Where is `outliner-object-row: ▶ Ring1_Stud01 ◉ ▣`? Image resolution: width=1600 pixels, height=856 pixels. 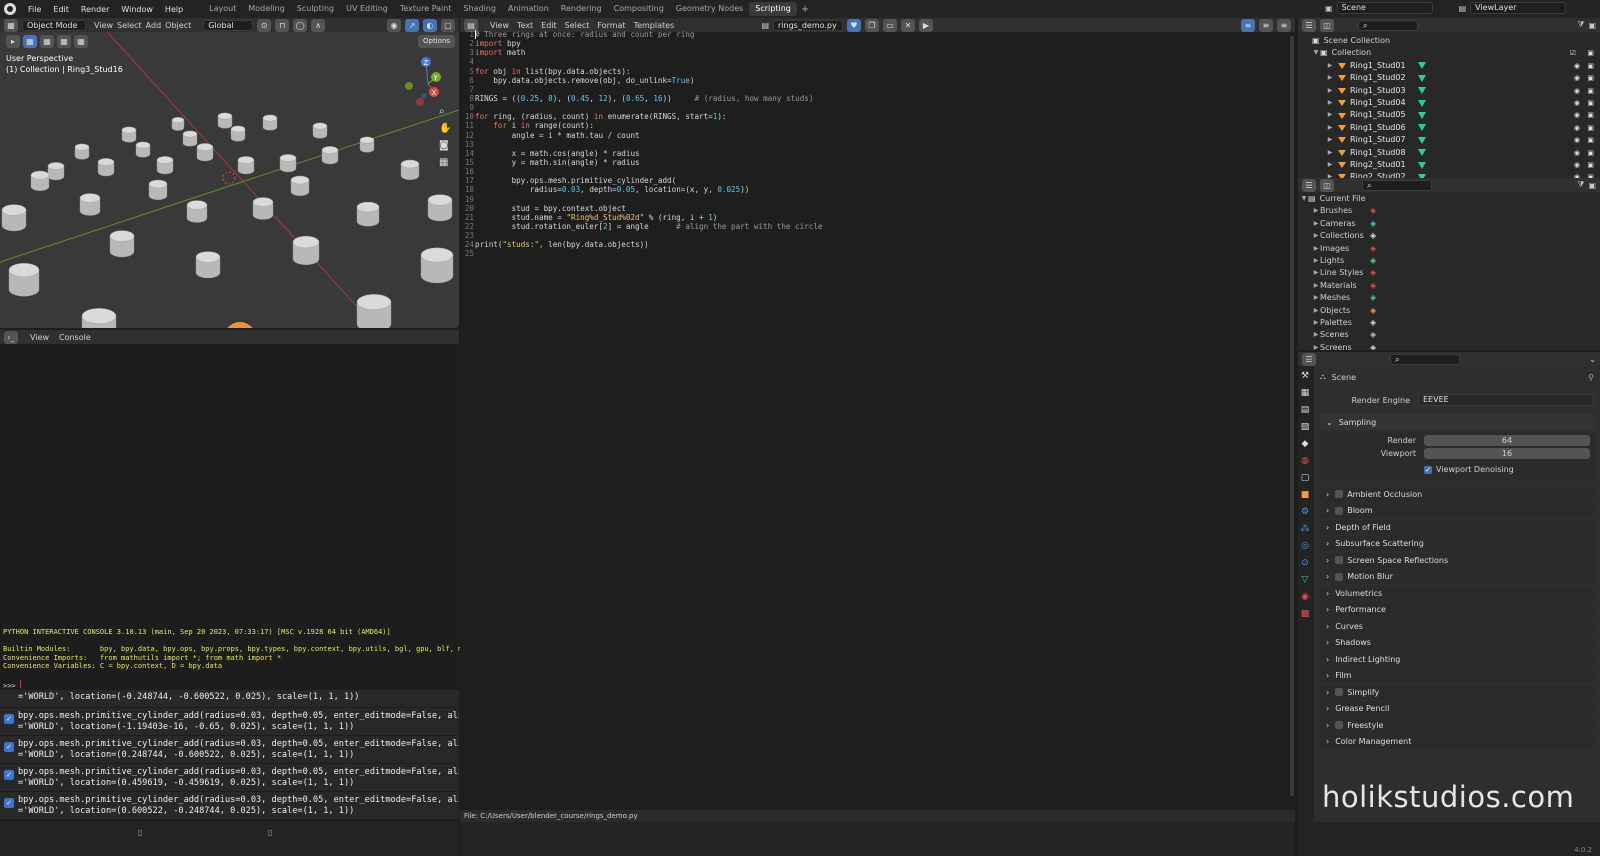 outliner-object-row: ▶ Ring1_Stud01 ◉ ▣ is located at coordinates (1449, 66).